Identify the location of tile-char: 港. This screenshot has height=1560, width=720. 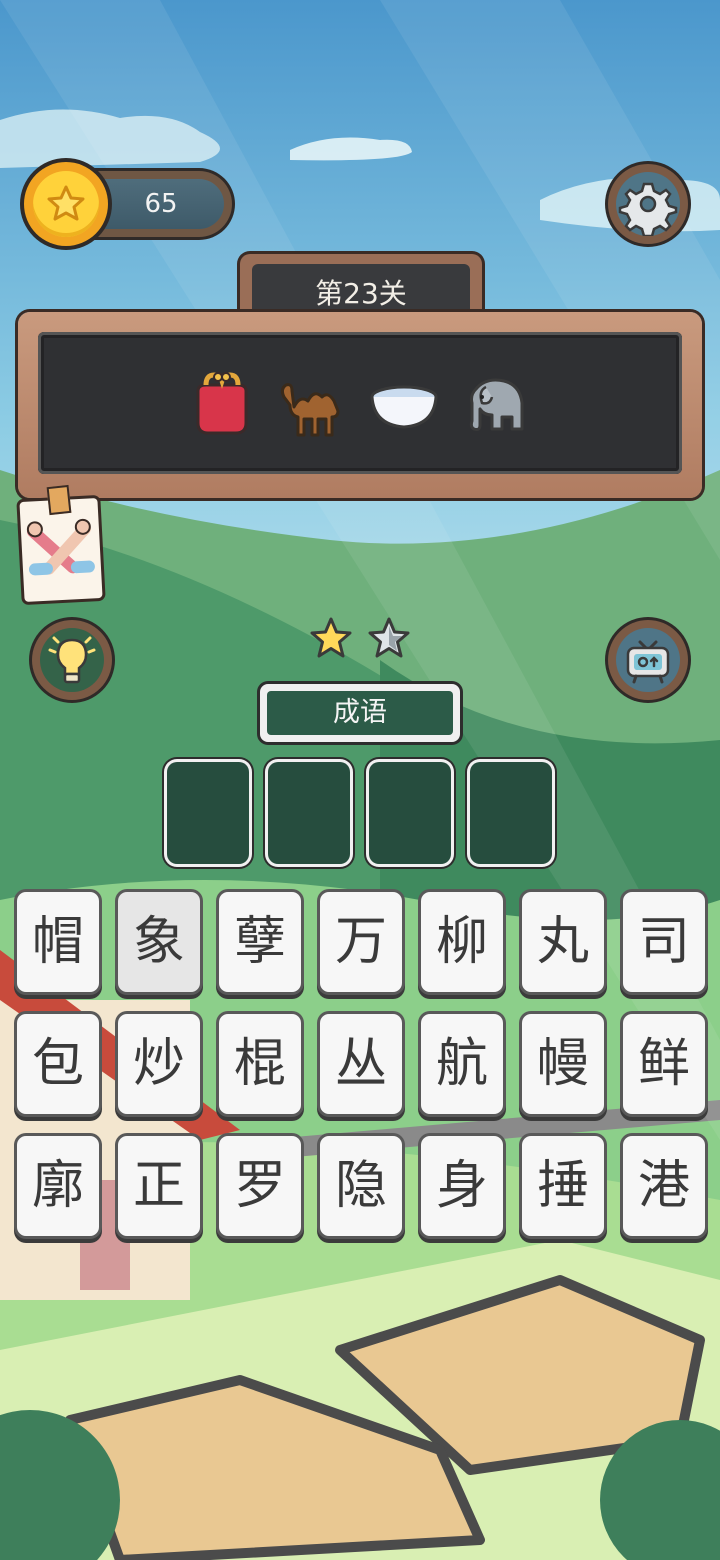
(663, 1186).